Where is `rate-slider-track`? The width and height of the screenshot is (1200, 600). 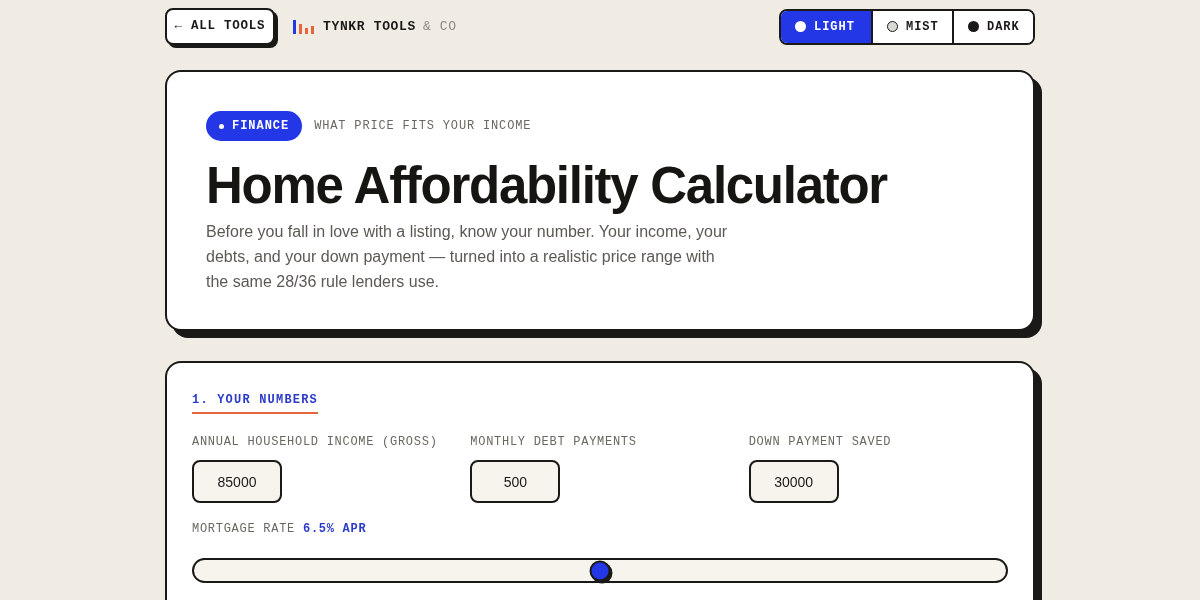 rate-slider-track is located at coordinates (600, 570).